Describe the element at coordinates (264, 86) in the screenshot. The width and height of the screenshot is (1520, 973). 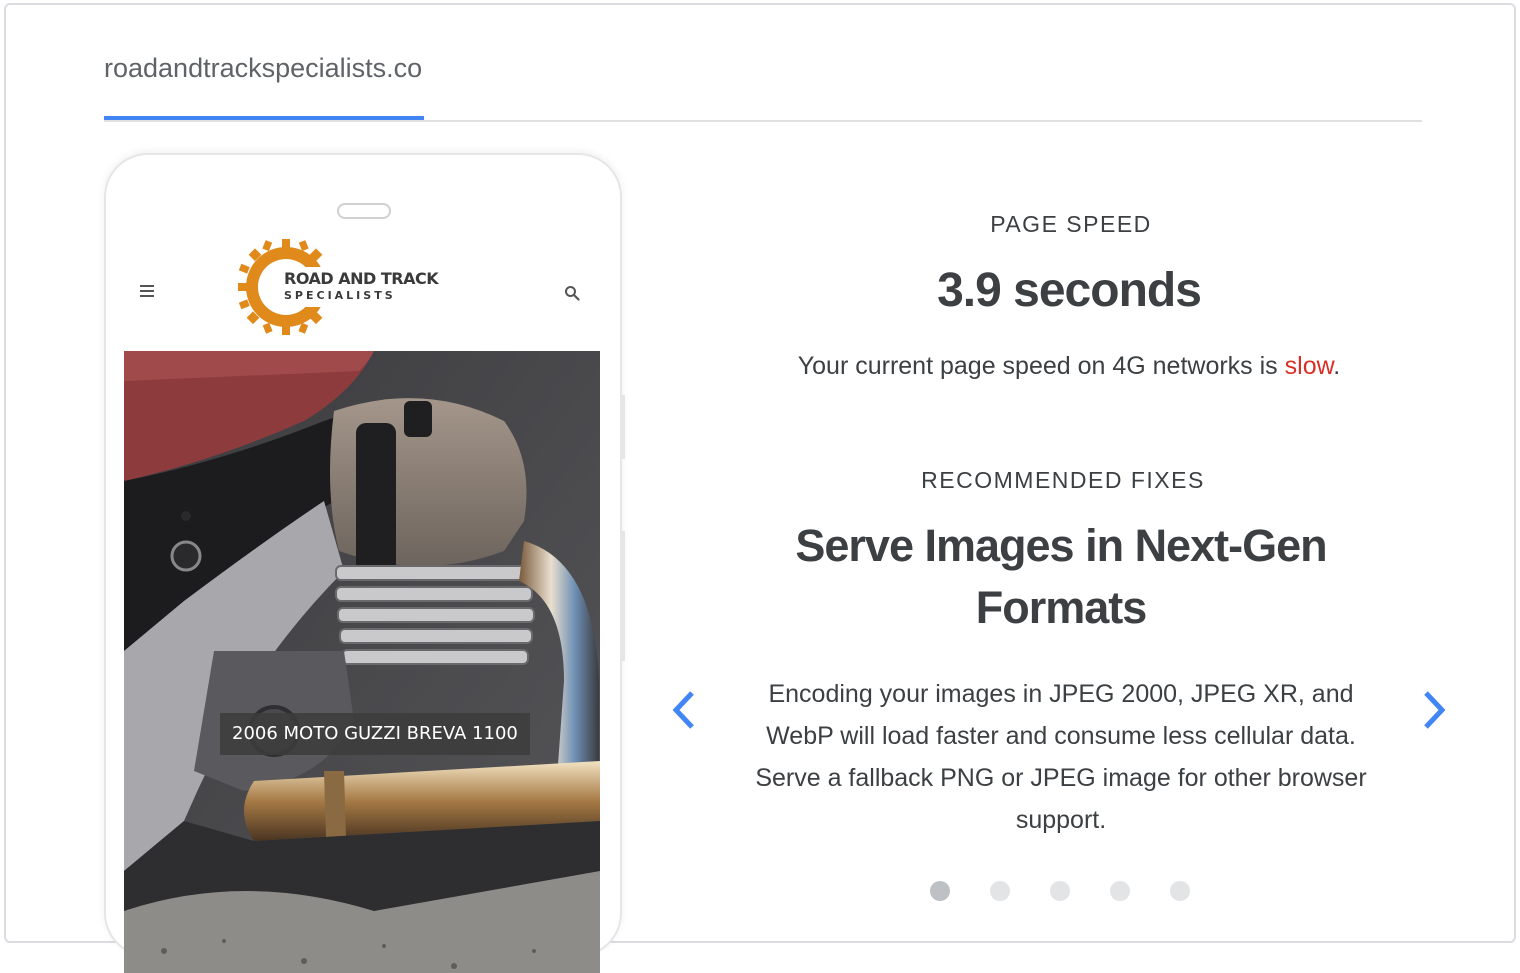
I see `tab-domain: roadandtrackspecialists.com` at that location.